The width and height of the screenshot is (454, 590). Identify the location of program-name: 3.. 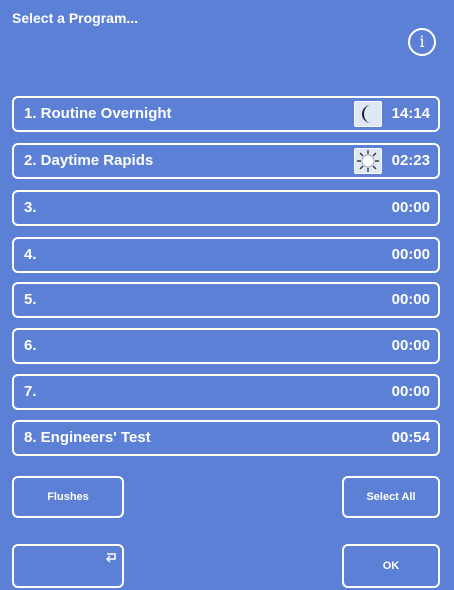
(30, 207).